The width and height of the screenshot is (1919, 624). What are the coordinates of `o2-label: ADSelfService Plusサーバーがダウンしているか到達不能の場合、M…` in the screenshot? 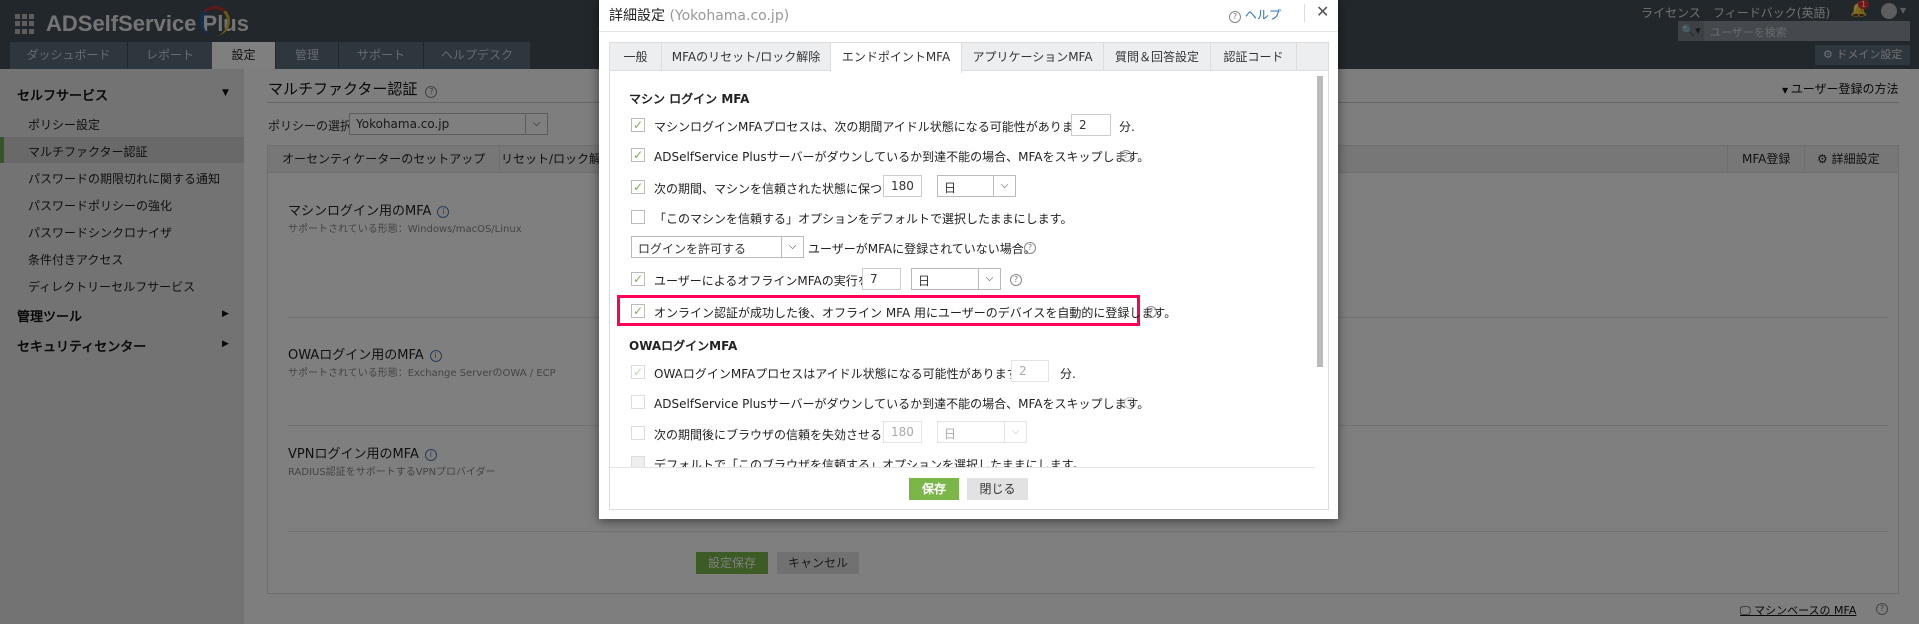 It's located at (902, 404).